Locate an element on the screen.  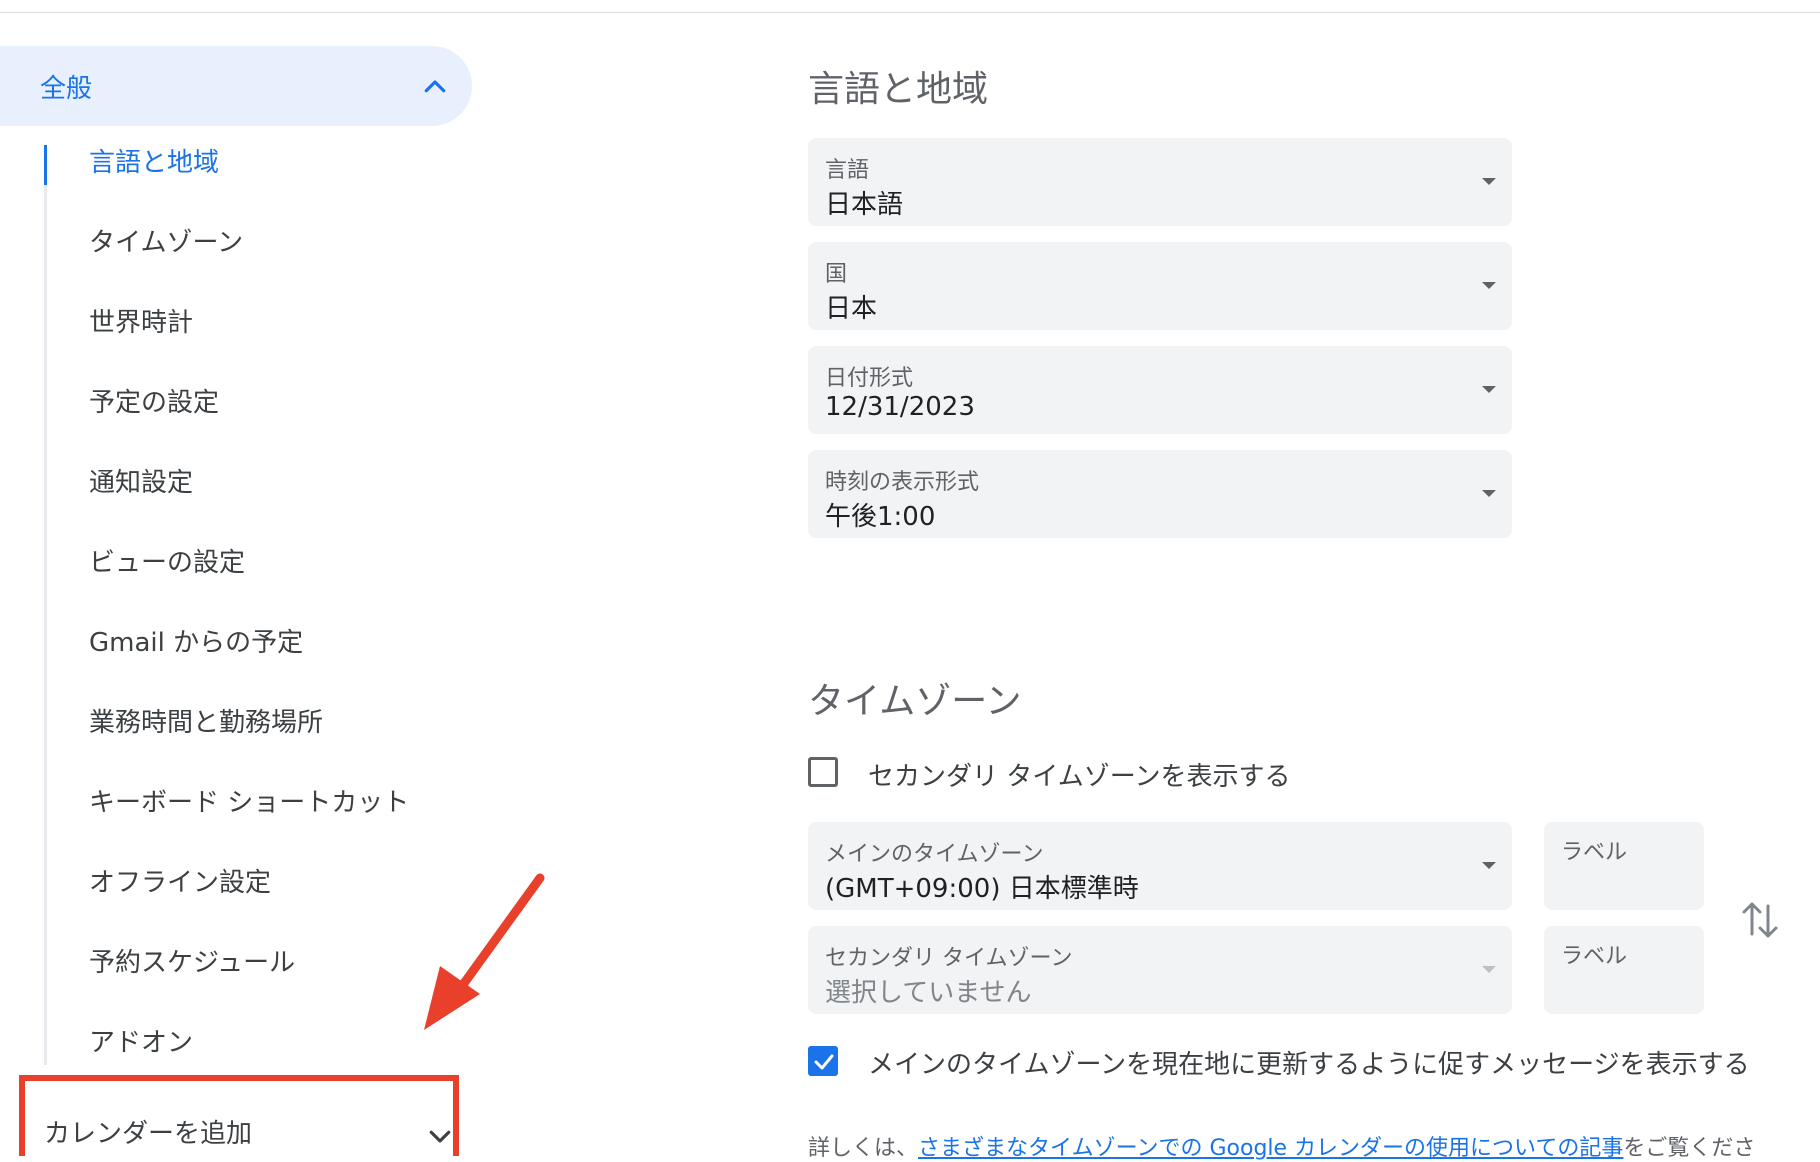
primary-timezone-value: (GMT+09:00) 日本標準時 is located at coordinates (982, 889).